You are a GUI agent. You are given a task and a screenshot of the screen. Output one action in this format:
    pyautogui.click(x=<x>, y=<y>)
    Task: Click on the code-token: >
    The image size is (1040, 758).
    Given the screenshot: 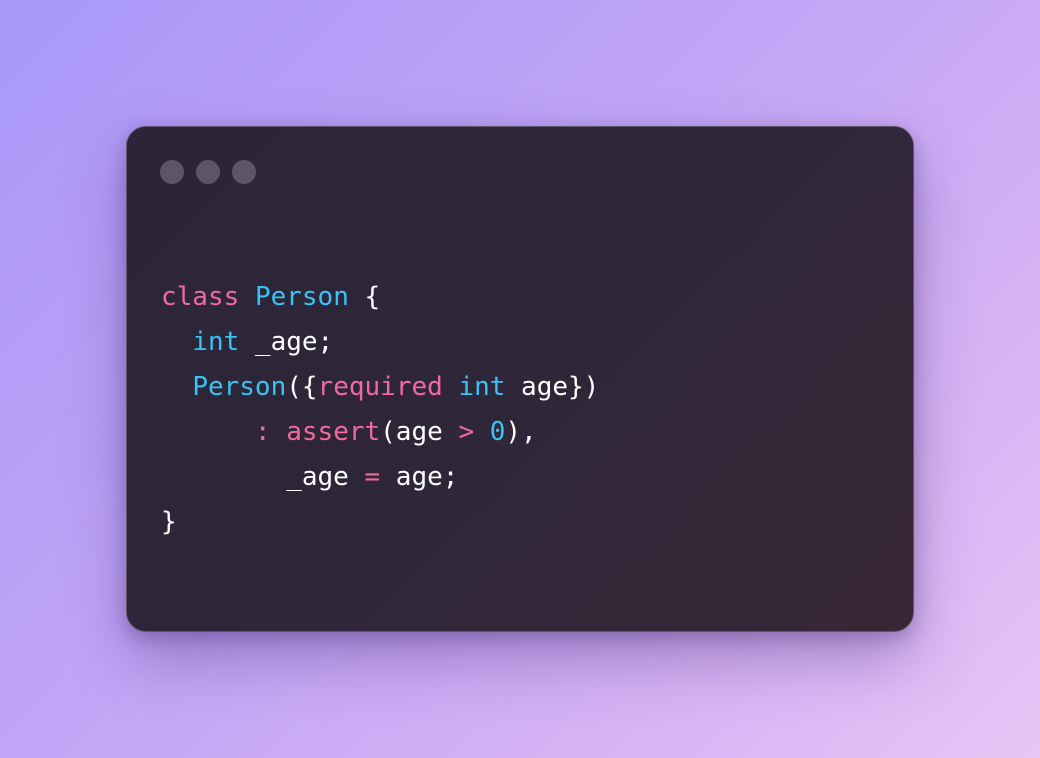 What is the action you would take?
    pyautogui.click(x=466, y=432)
    